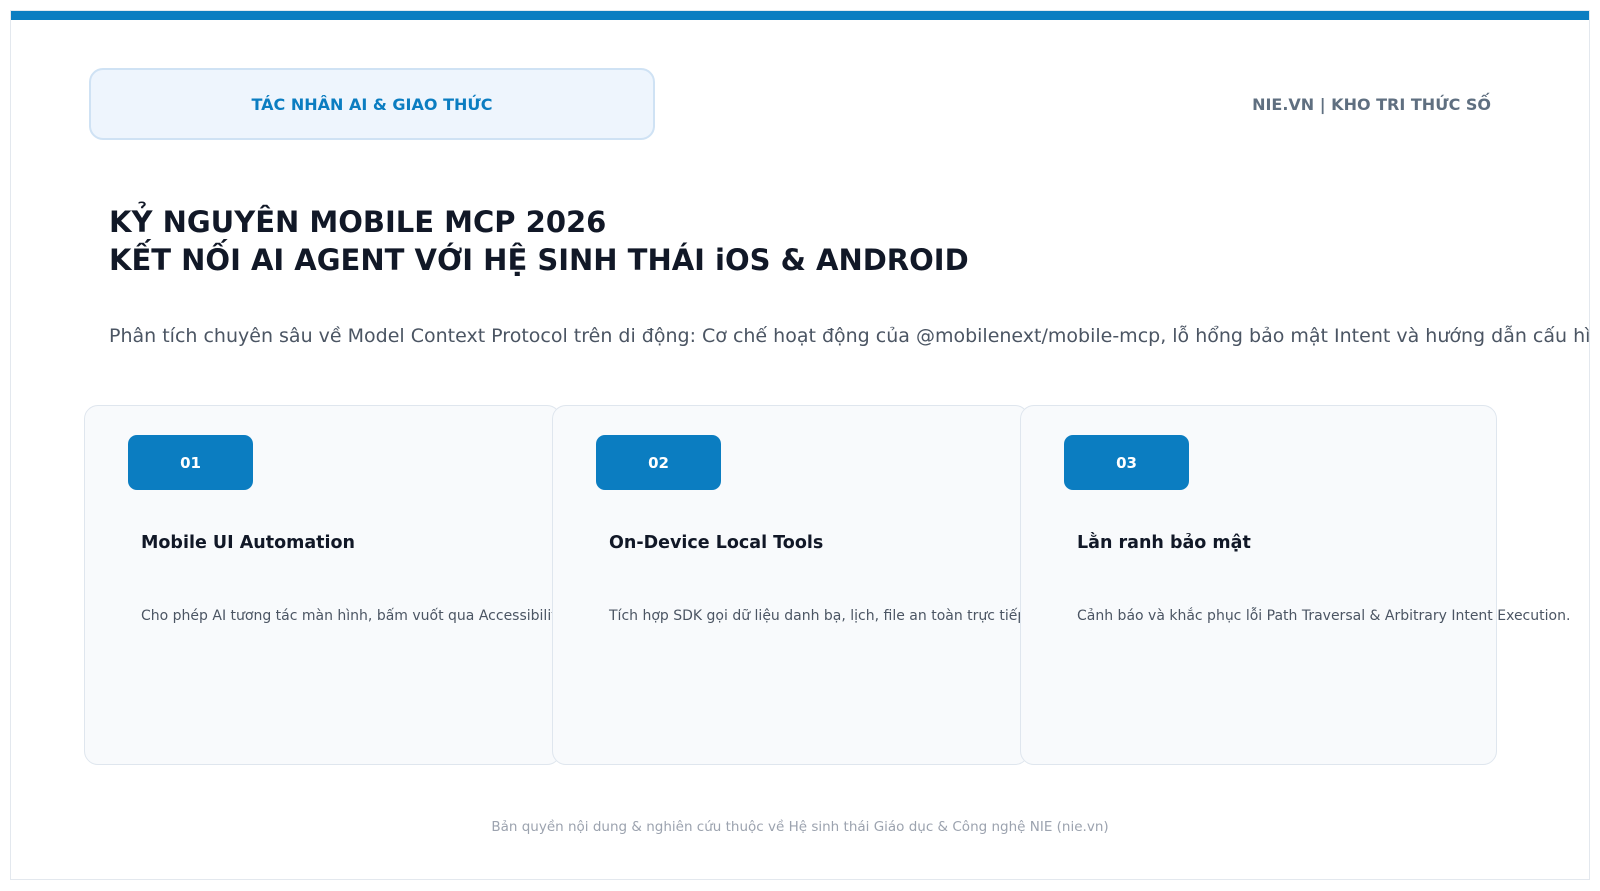 The height and width of the screenshot is (891, 1600). What do you see at coordinates (248, 543) in the screenshot?
I see `card-title: Mobile UI Automation` at bounding box center [248, 543].